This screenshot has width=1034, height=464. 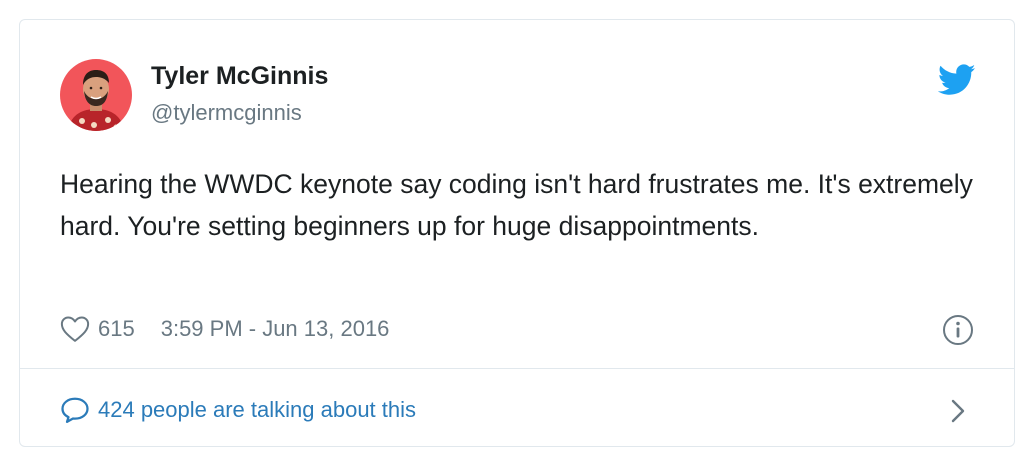 I want to click on info-icon, so click(x=958, y=330).